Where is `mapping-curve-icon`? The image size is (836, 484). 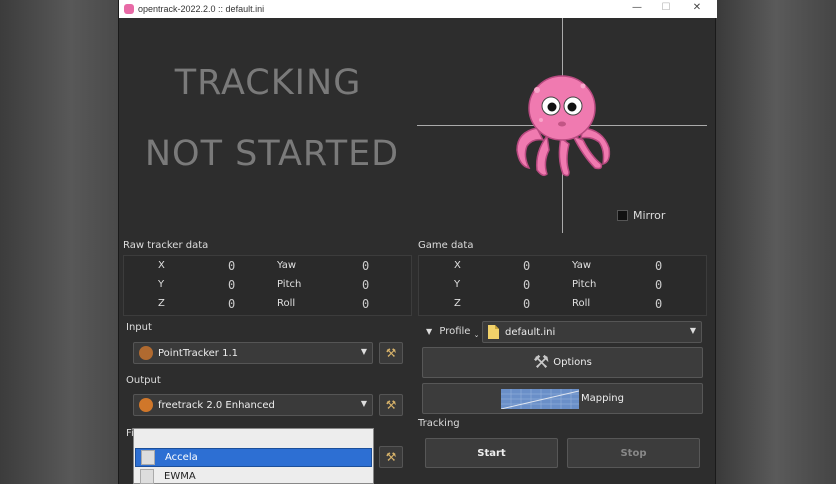 mapping-curve-icon is located at coordinates (540, 398).